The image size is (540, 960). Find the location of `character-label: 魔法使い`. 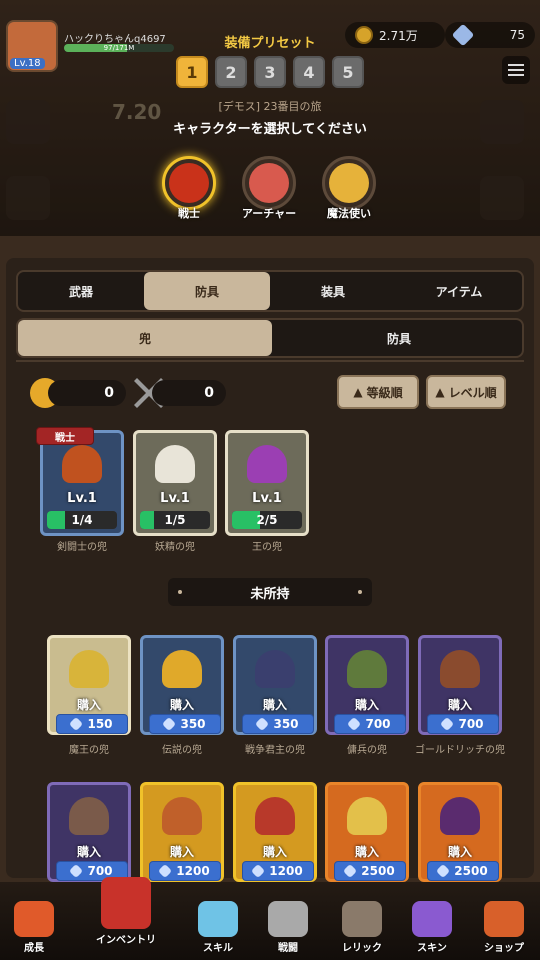

character-label: 魔法使い is located at coordinates (349, 213).